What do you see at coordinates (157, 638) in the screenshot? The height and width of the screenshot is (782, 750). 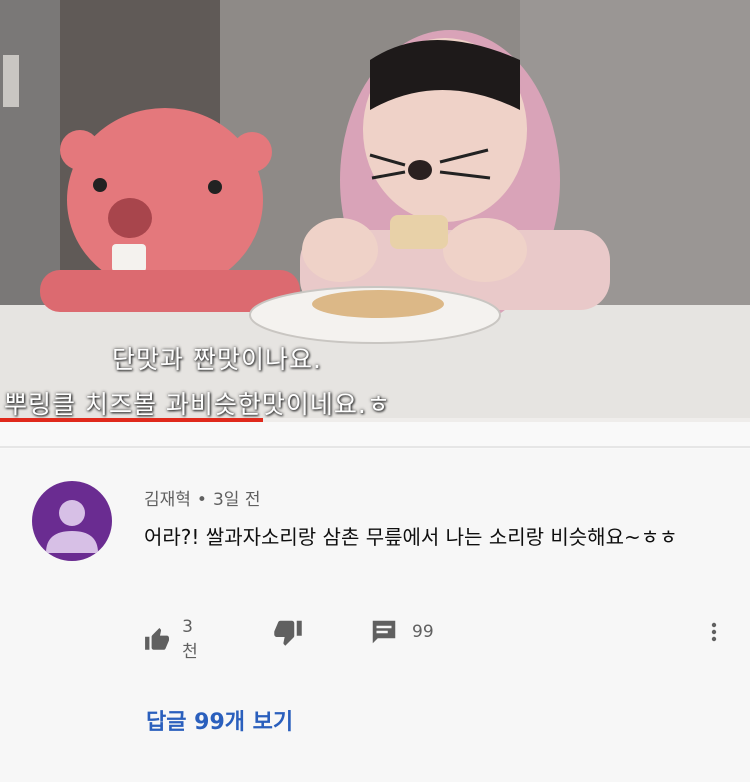 I see `thumbs-up-icon` at bounding box center [157, 638].